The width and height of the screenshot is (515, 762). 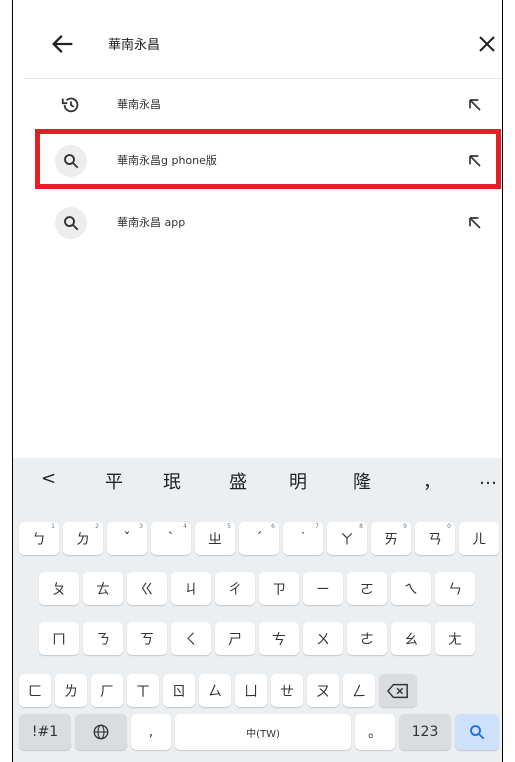 I want to click on key-label: ㄖ, so click(x=179, y=691).